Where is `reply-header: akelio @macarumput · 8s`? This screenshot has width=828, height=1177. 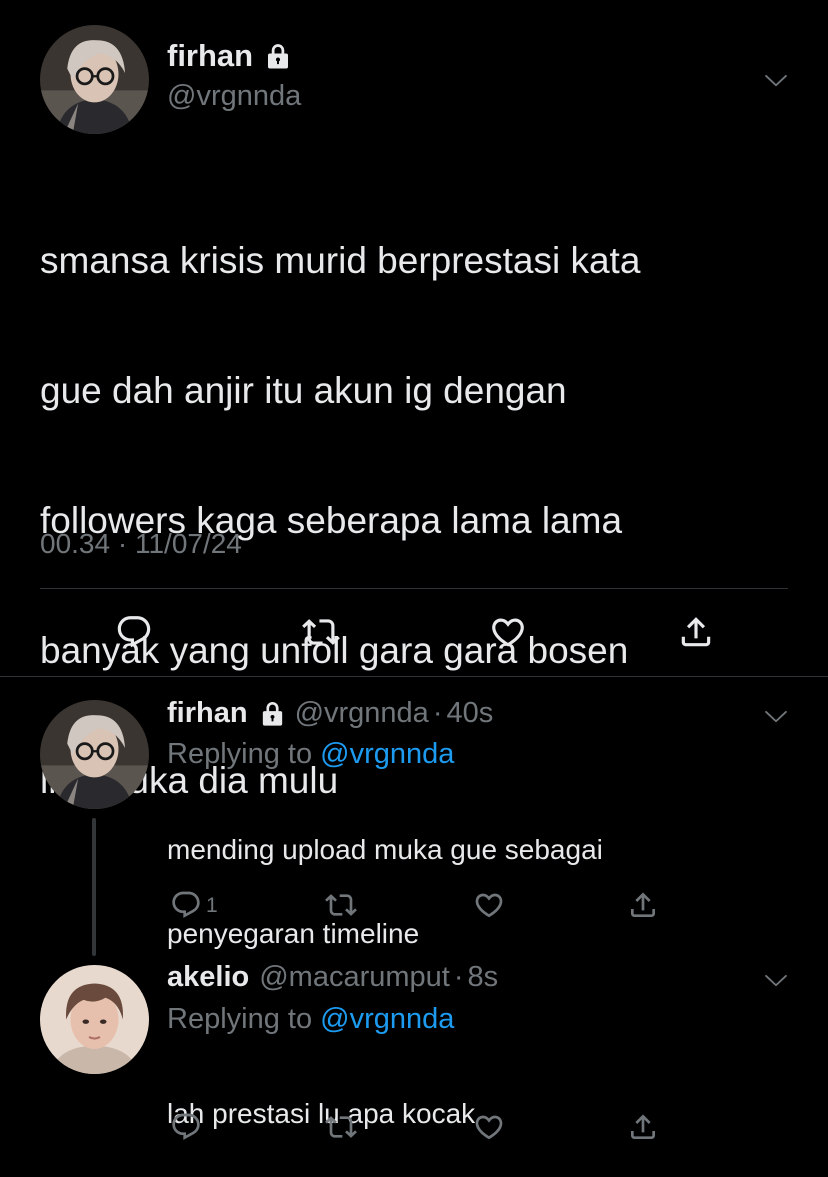
reply-header: akelio @macarumput · 8s is located at coordinates (332, 977).